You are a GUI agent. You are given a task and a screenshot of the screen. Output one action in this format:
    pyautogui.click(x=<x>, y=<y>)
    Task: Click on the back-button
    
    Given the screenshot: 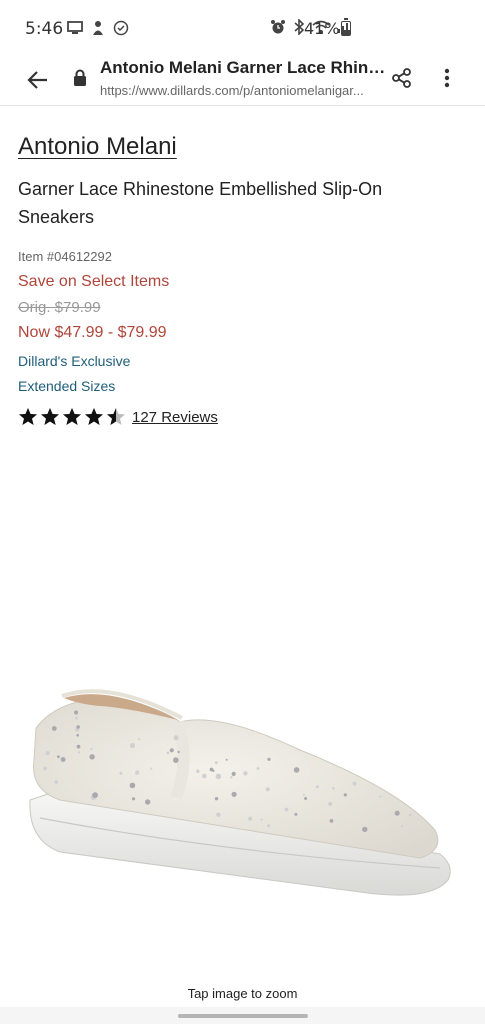 What is the action you would take?
    pyautogui.click(x=38, y=80)
    